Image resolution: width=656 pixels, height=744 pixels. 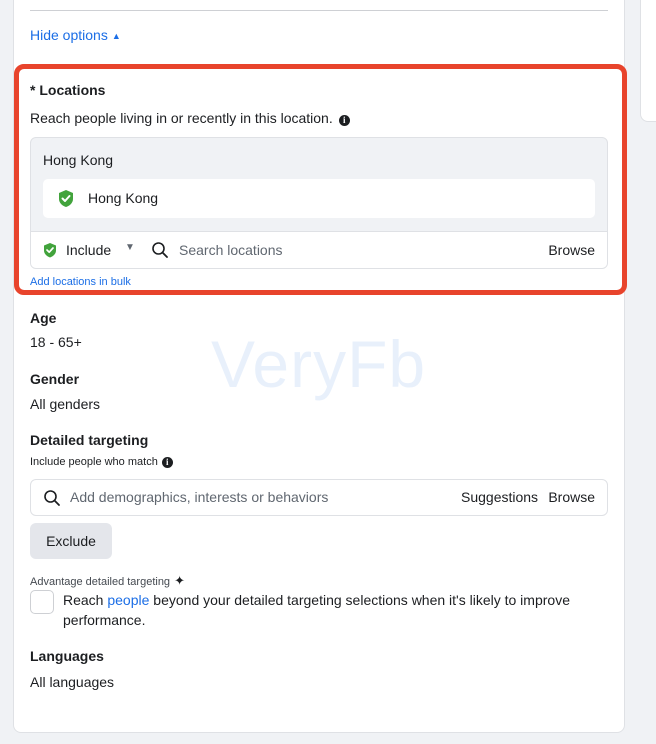 What do you see at coordinates (344, 250) in the screenshot?
I see `location-search-input` at bounding box center [344, 250].